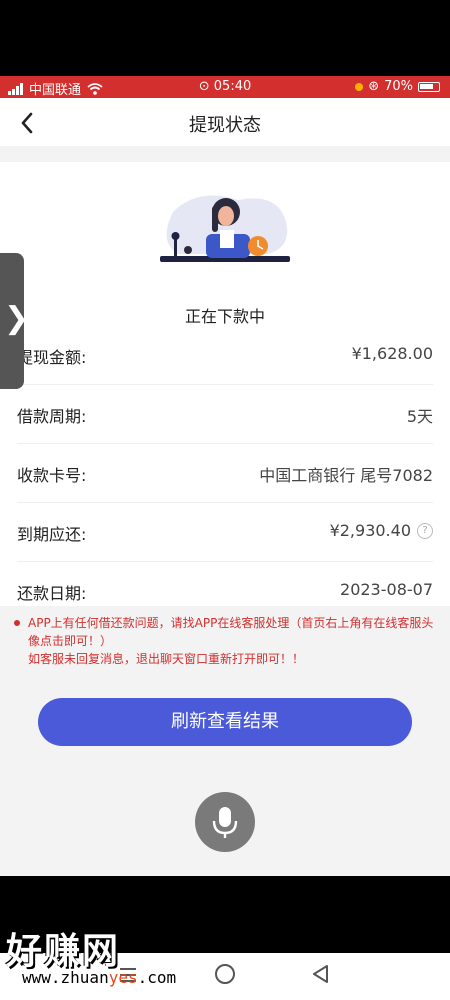 Image resolution: width=450 pixels, height=1000 pixels. I want to click on location-icon: ⊛, so click(374, 86).